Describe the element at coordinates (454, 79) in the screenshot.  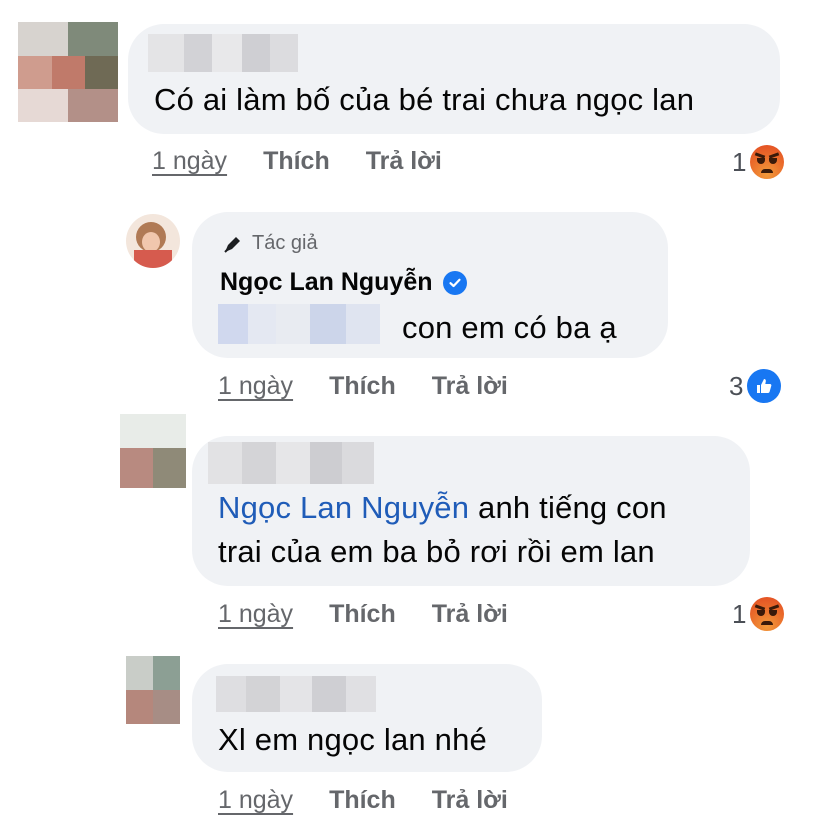
I see `comment-bubble: Có ai làm bố của bé trai chưa ngọc lan` at that location.